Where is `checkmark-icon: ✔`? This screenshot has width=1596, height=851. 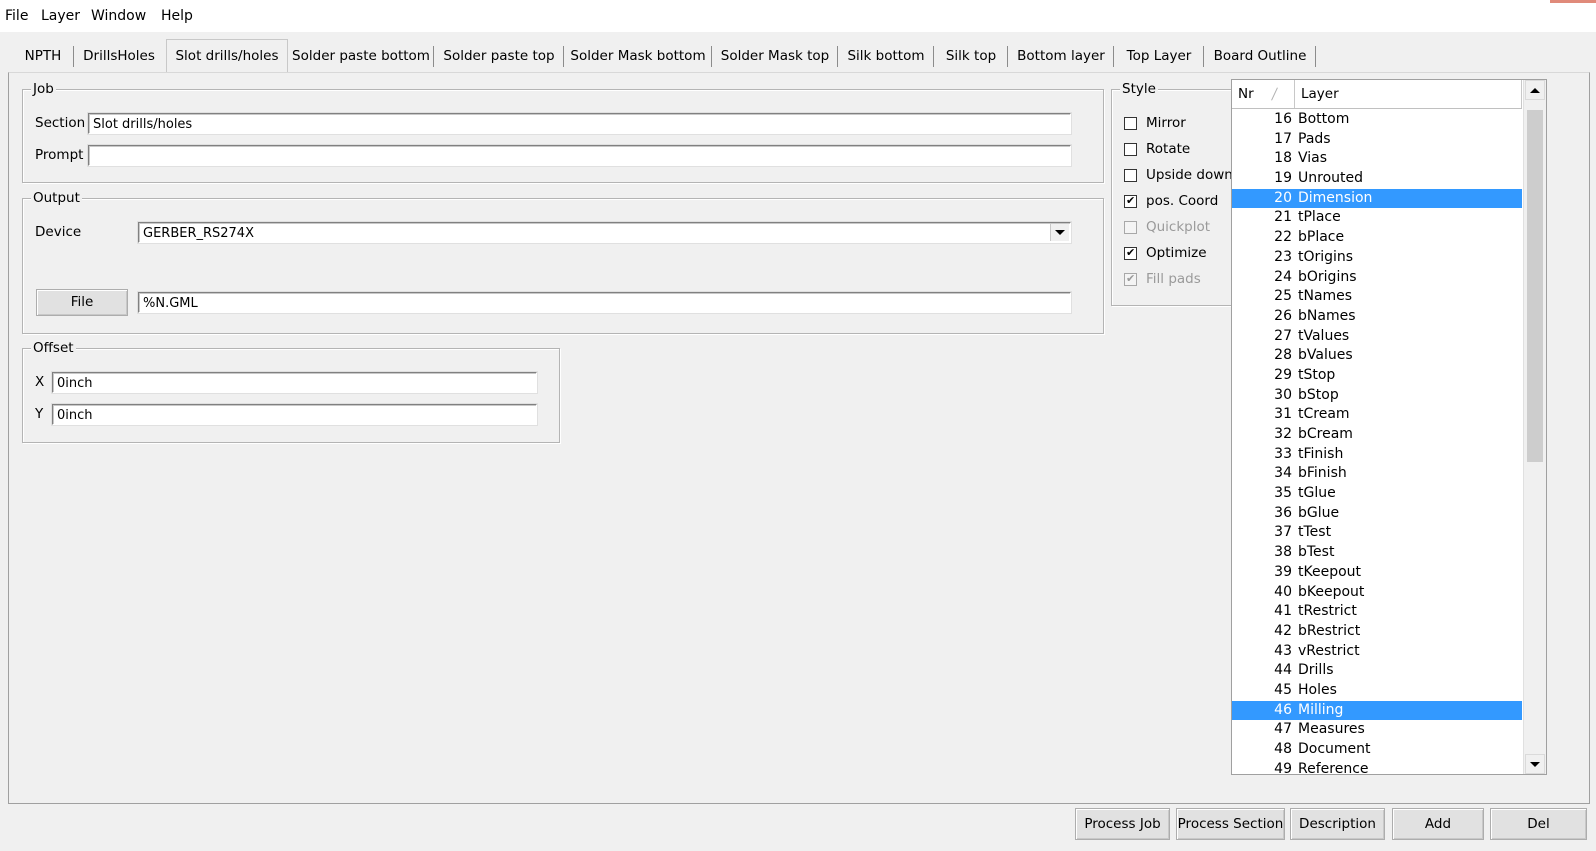 checkmark-icon: ✔ is located at coordinates (1131, 278).